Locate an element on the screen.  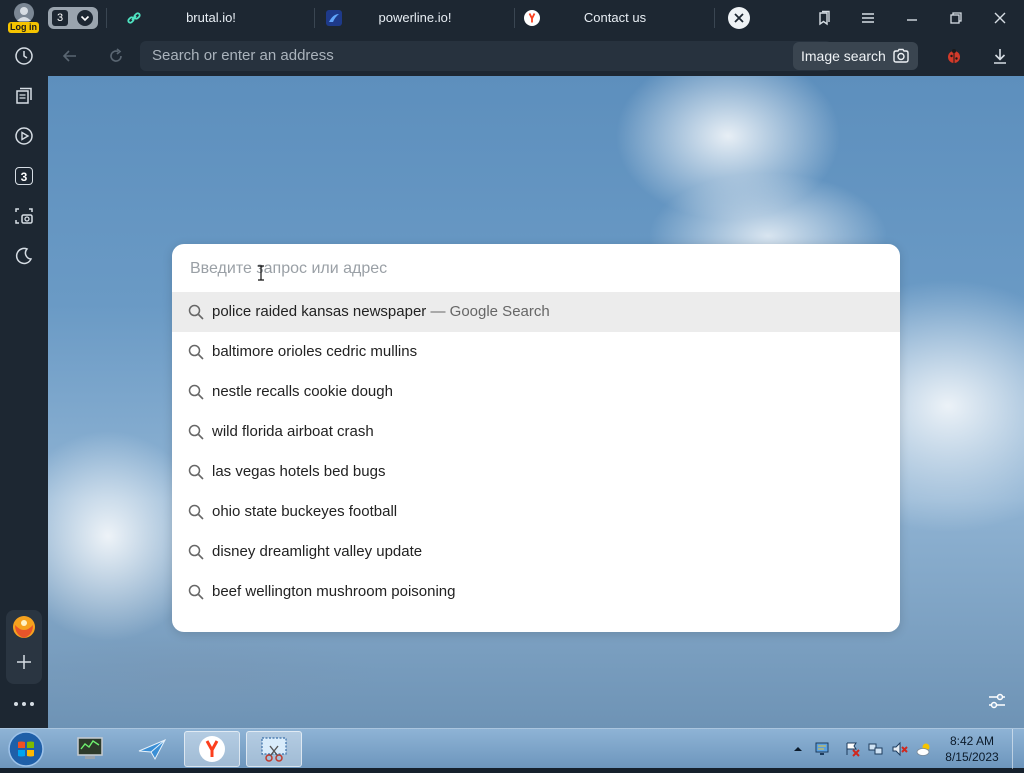
menu-button is located at coordinates (868, 18).